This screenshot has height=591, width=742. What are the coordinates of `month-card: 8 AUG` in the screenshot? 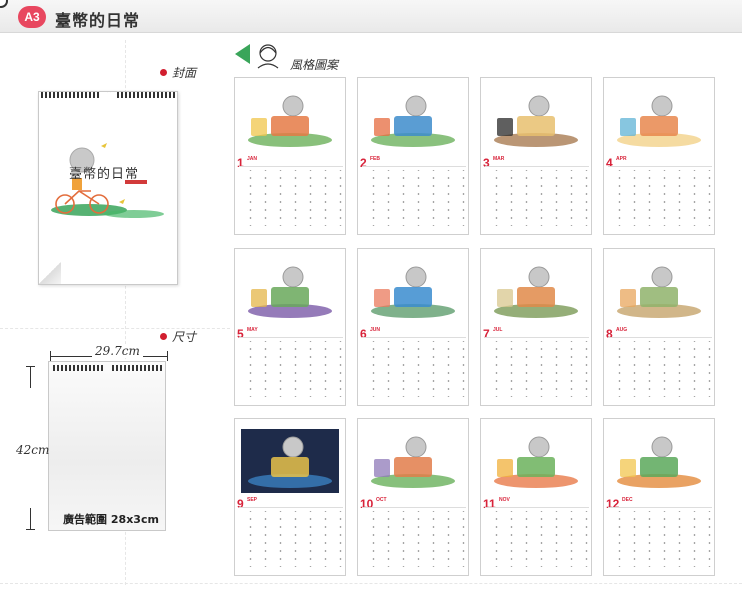 It's located at (659, 327).